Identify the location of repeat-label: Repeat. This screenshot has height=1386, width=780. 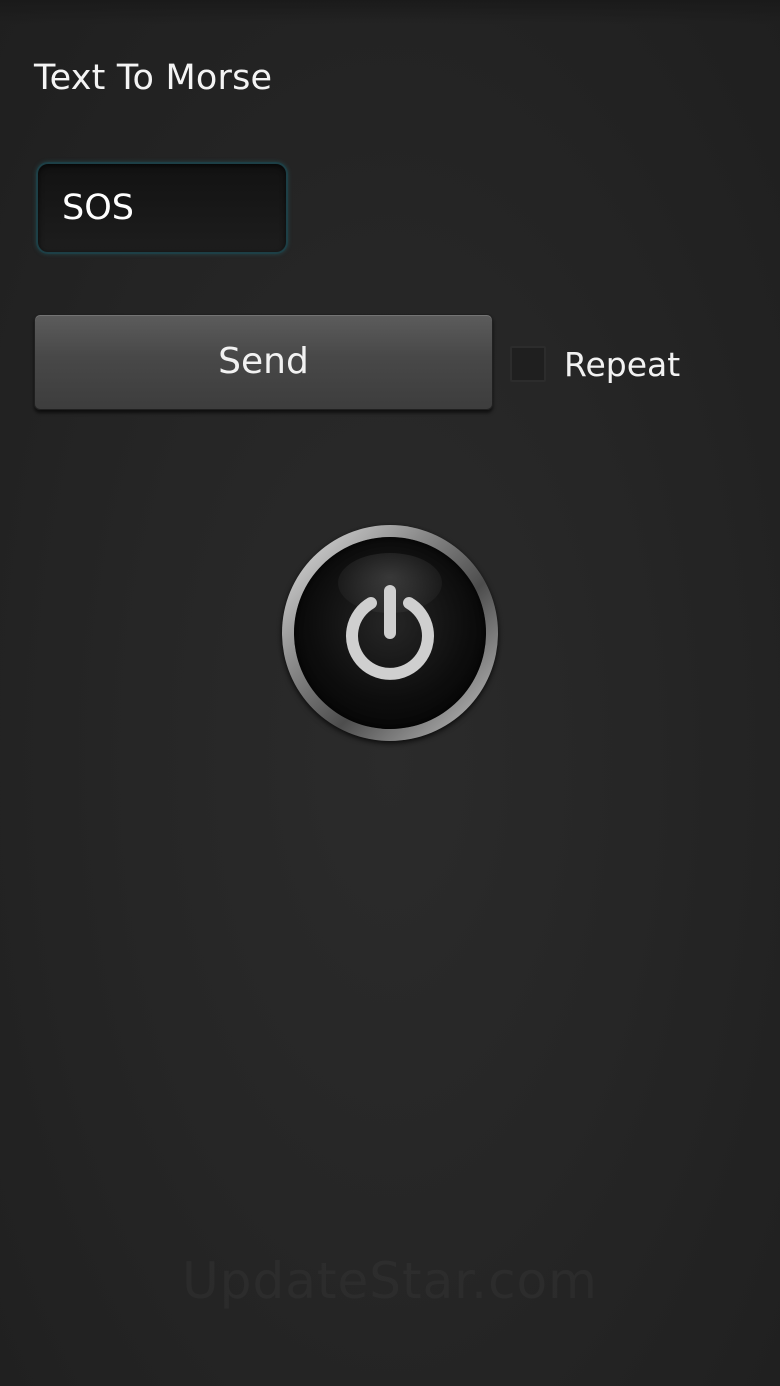
(622, 364).